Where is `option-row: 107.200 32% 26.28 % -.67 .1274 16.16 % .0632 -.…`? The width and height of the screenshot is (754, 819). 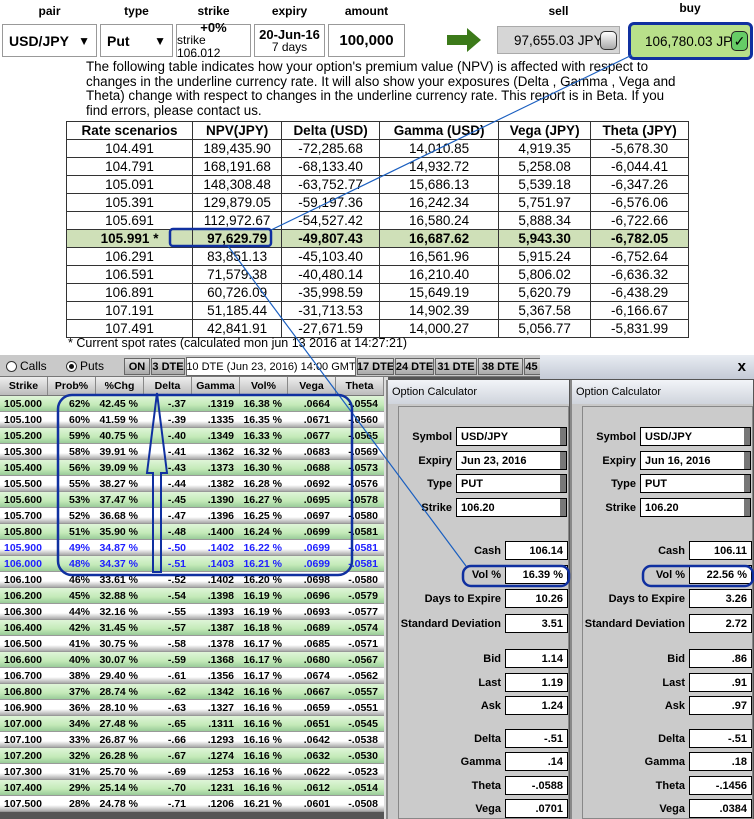
option-row: 107.200 32% 26.28 % -.67 .1274 16.16 % .0632 -.… is located at coordinates (193, 756).